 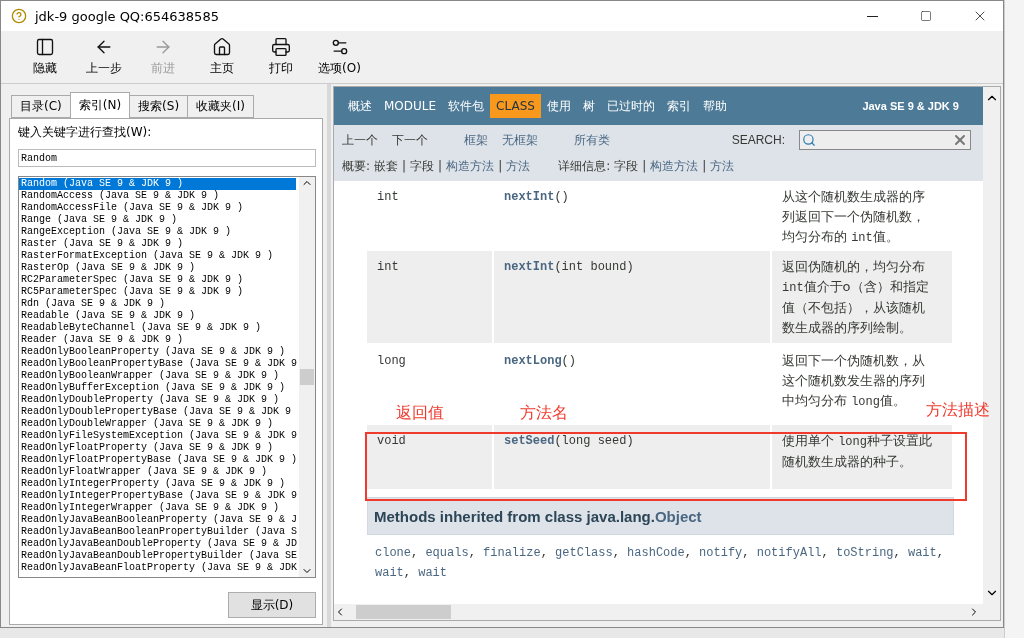 What do you see at coordinates (152, 352) in the screenshot?
I see `index-item: ReadOnlyBooleanProperty (Java SE 9 & JDK 9 )` at bounding box center [152, 352].